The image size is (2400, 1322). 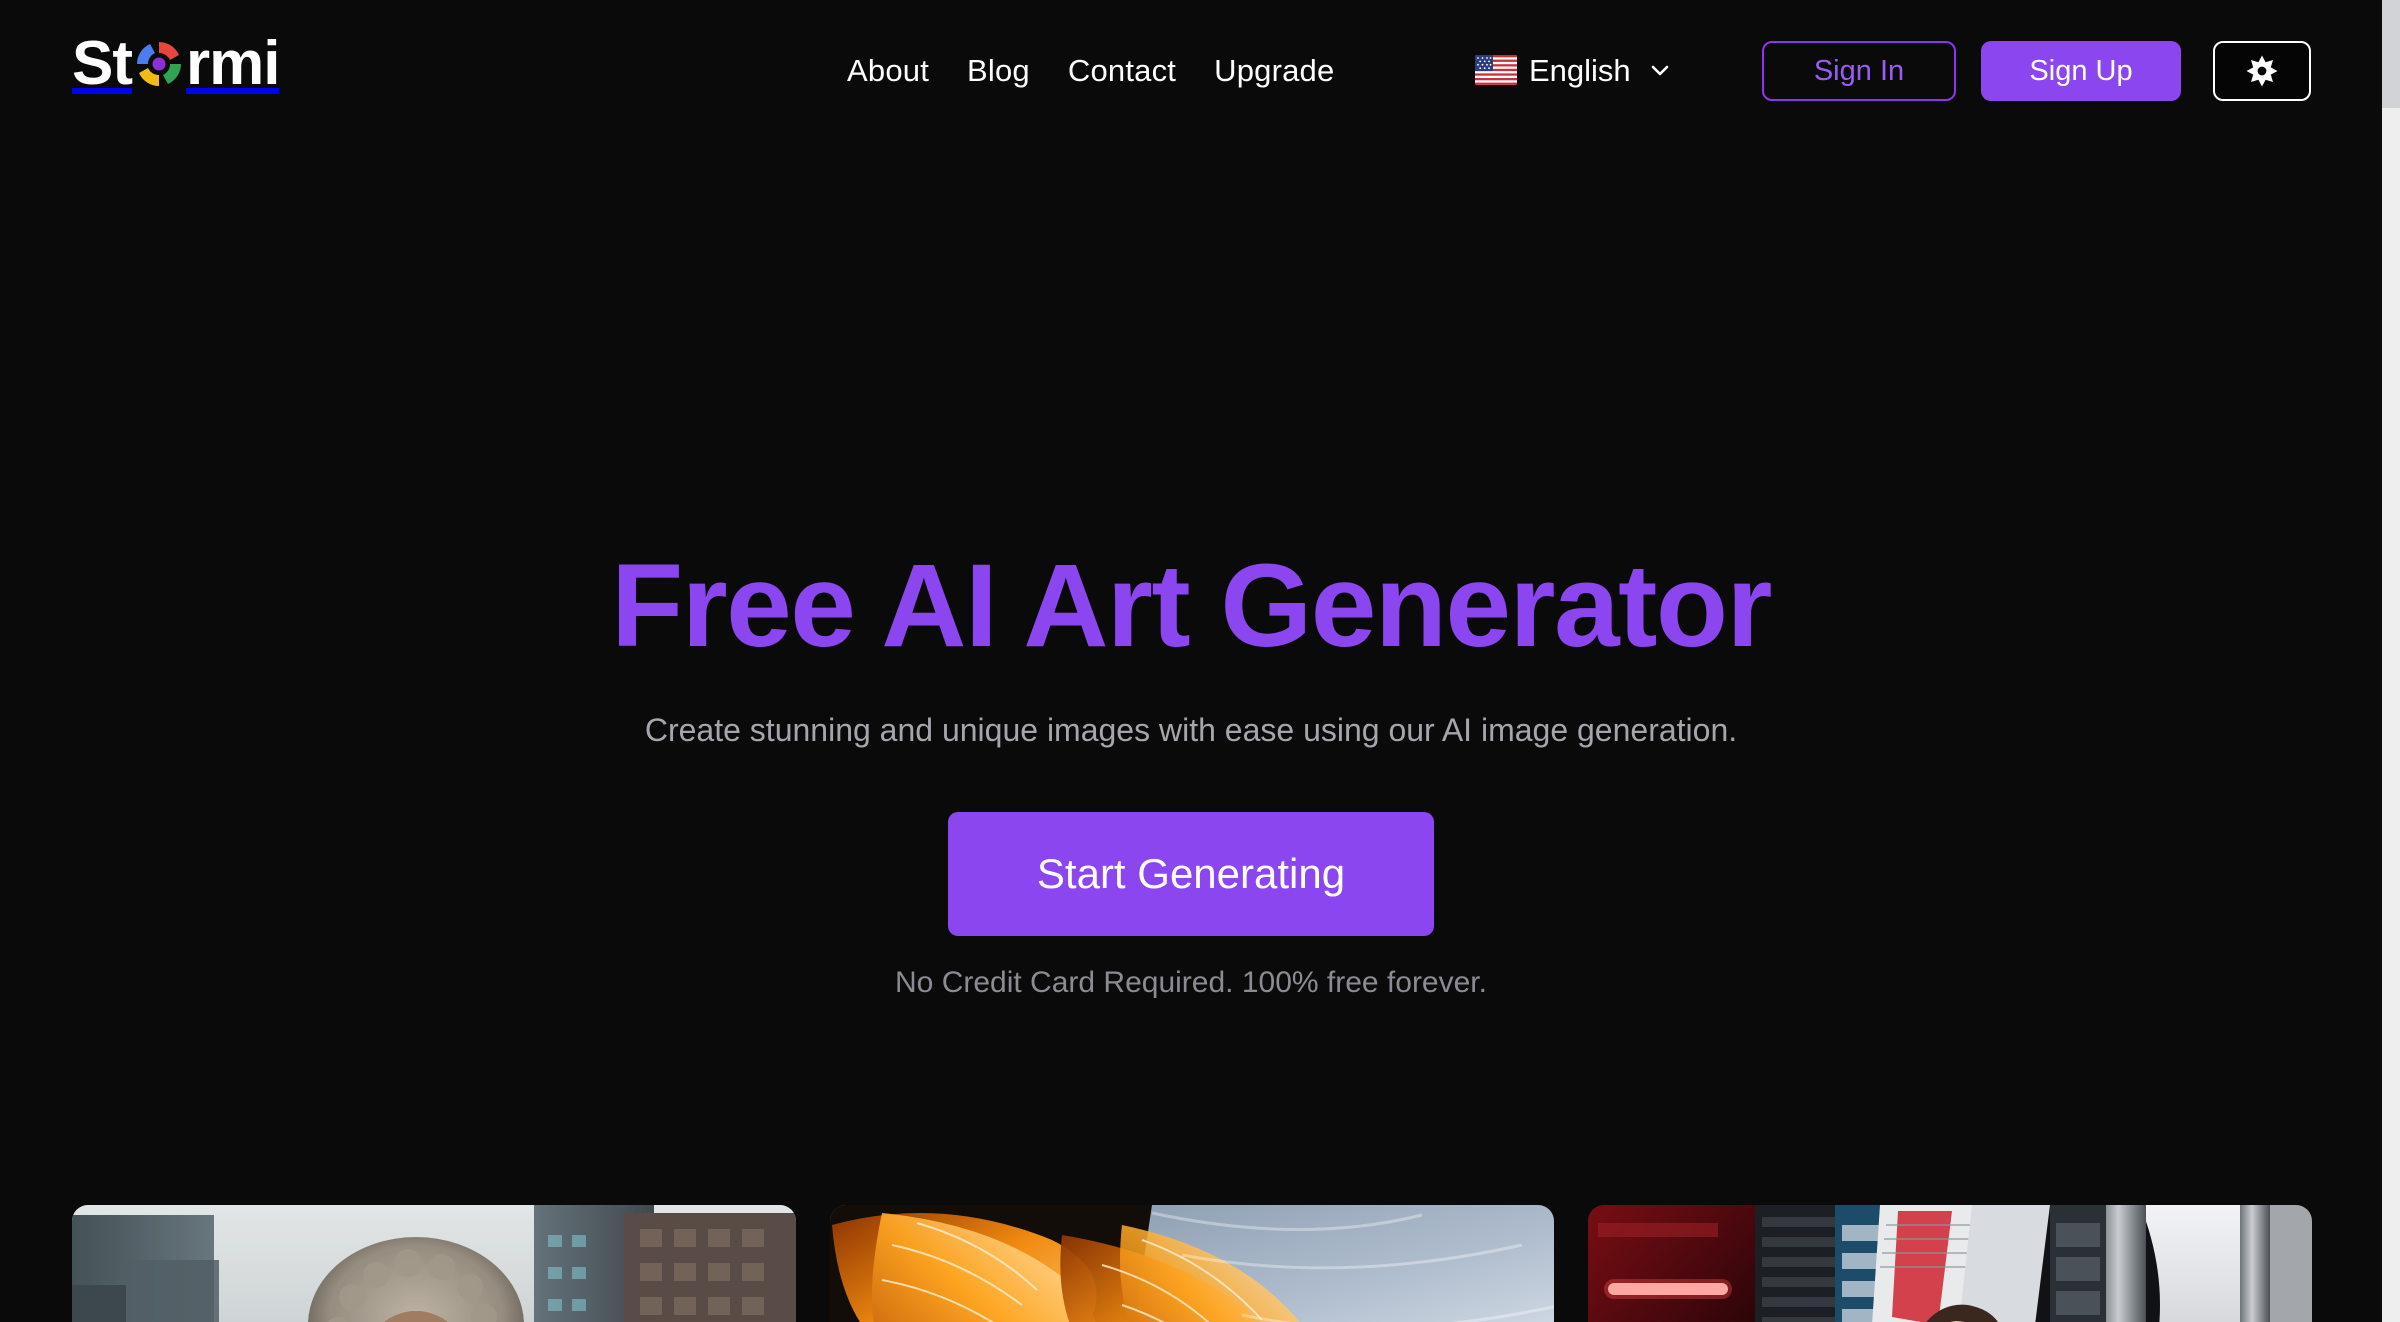 What do you see at coordinates (1859, 71) in the screenshot?
I see `sign-in-button: Sign In` at bounding box center [1859, 71].